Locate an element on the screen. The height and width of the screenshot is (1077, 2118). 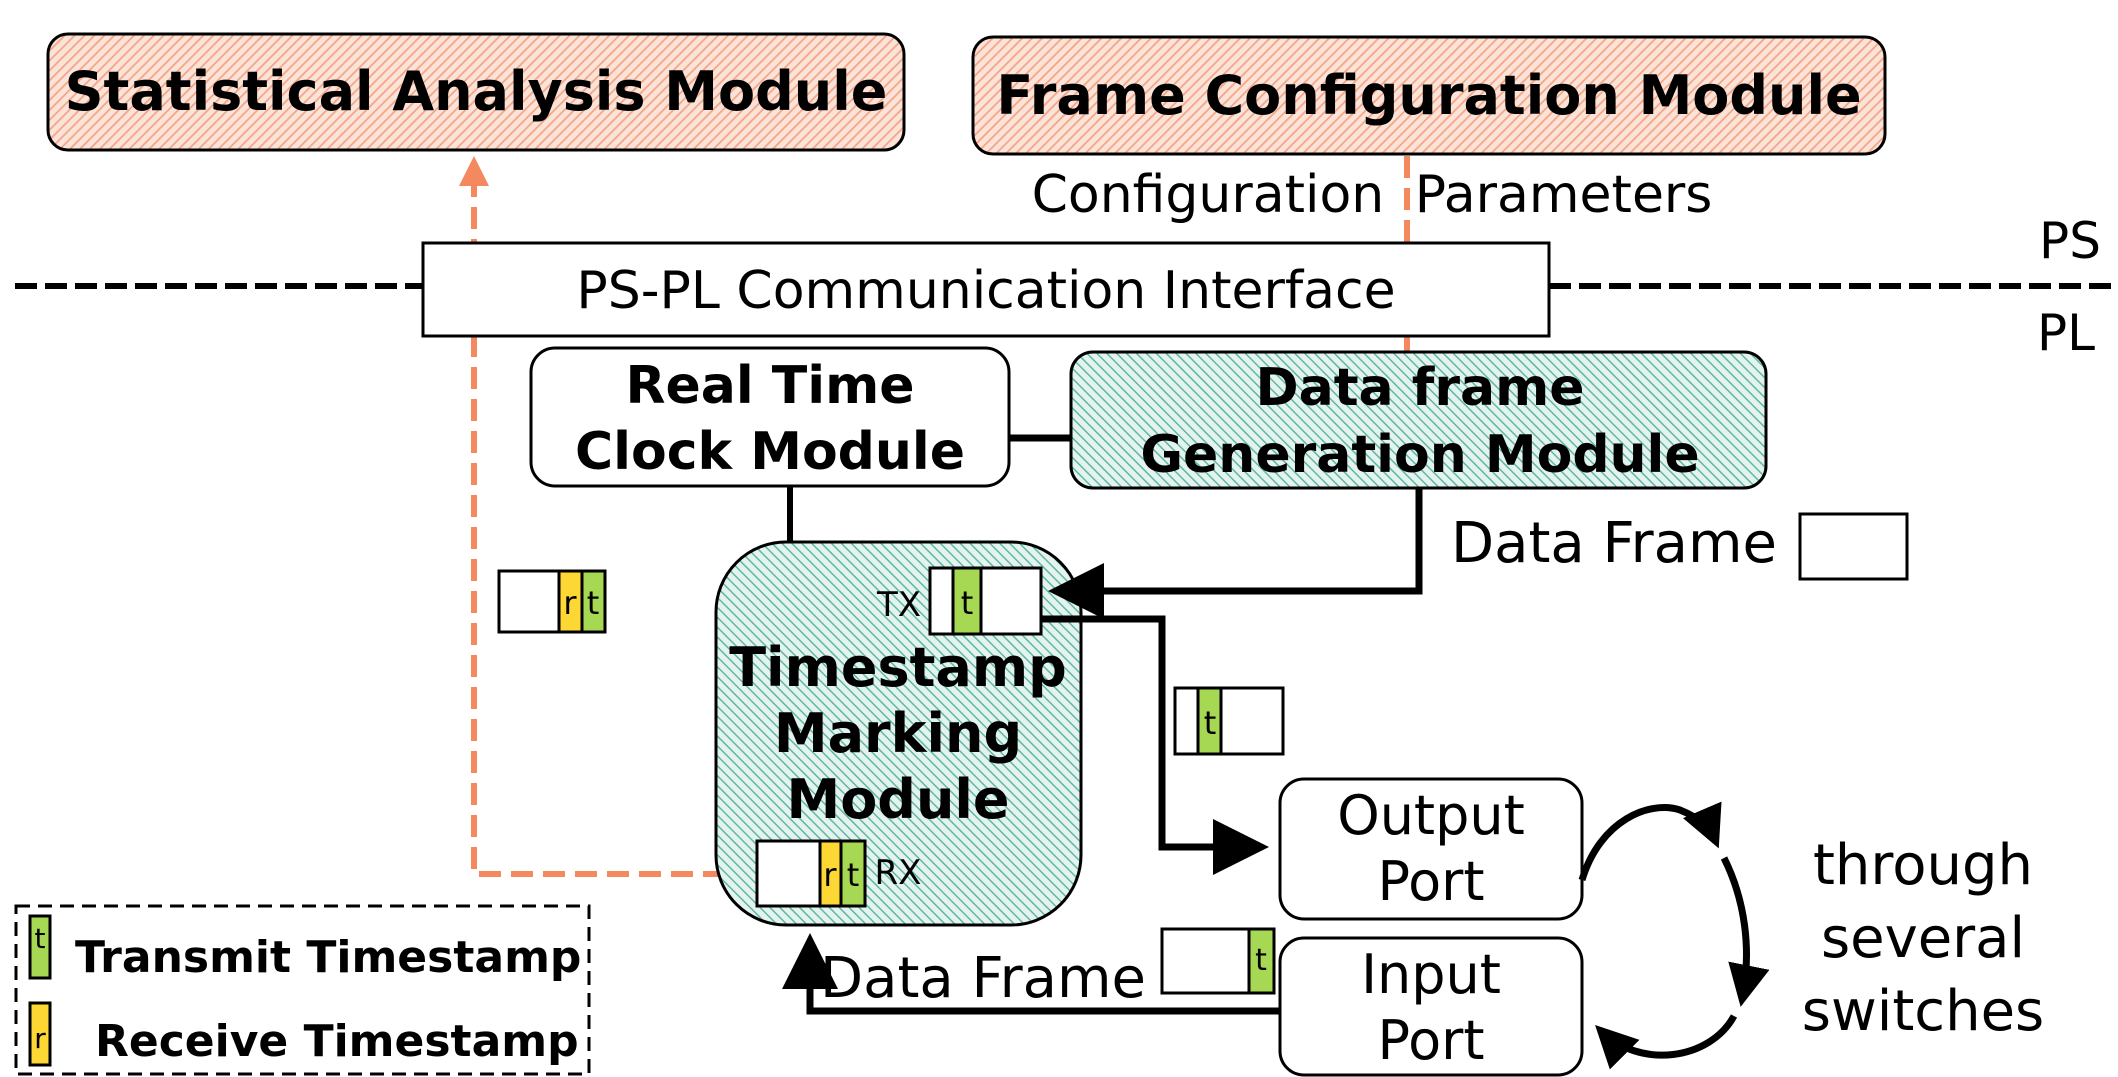
rx-frame: r t is located at coordinates (811, 873).